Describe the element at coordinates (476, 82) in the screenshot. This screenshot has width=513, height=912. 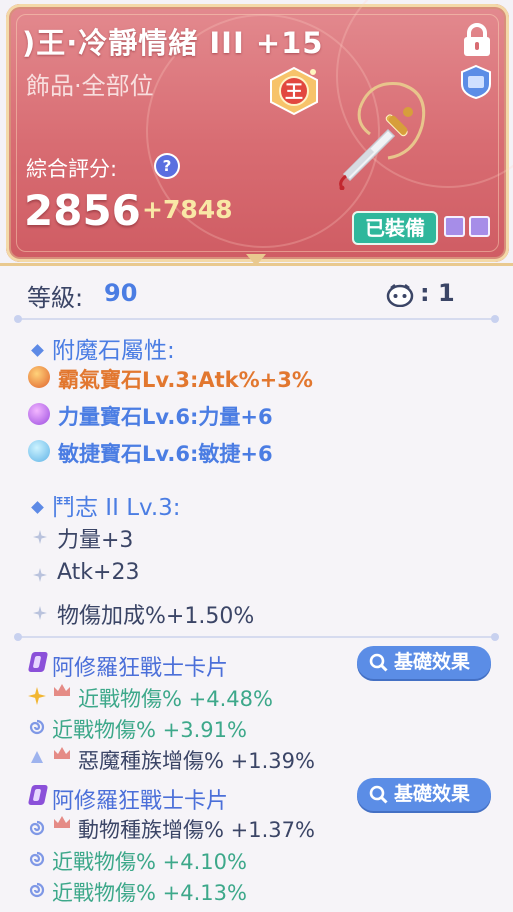
I see `shield-icon` at that location.